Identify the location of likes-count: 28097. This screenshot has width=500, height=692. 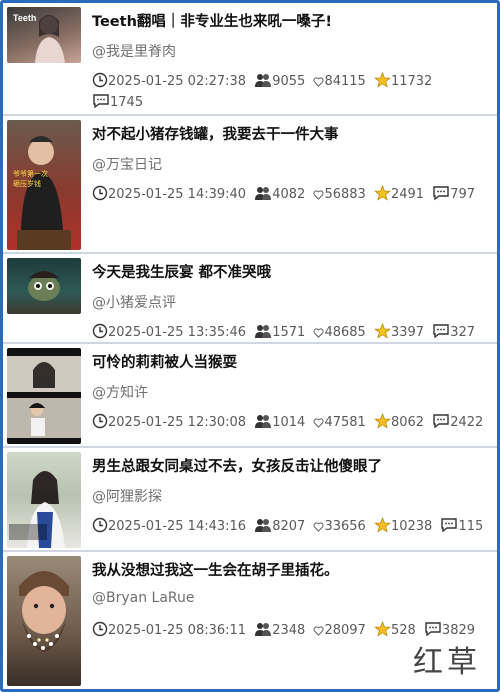
(345, 630).